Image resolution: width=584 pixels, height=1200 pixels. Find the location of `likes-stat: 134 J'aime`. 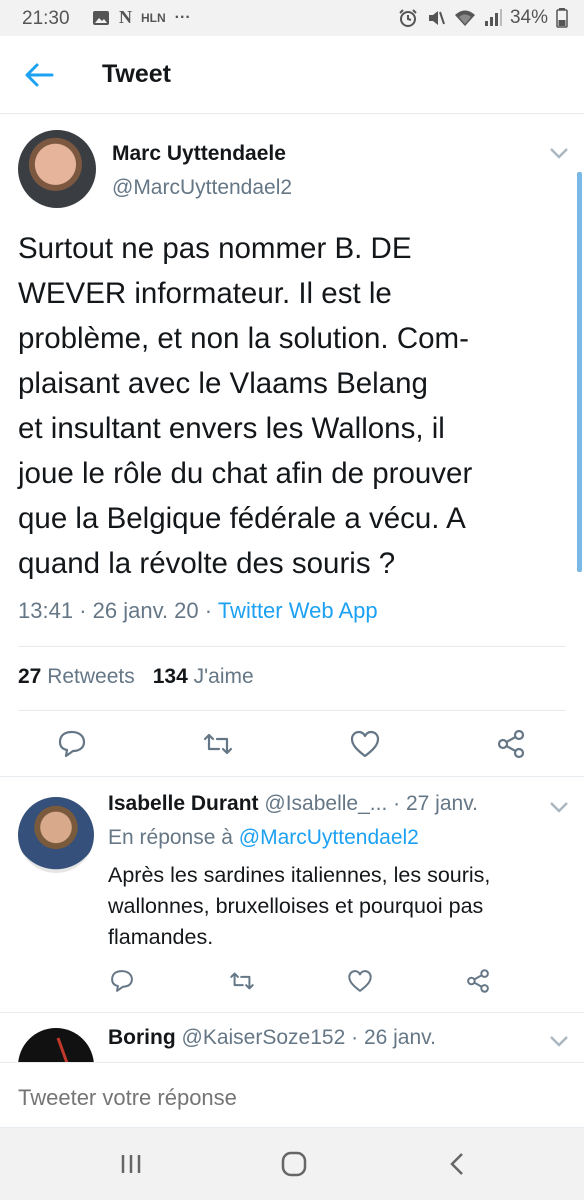

likes-stat: 134 J'aime is located at coordinates (203, 677).